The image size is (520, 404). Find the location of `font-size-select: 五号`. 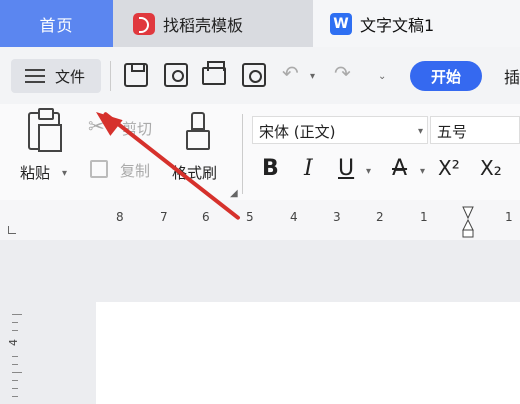

font-size-select: 五号 is located at coordinates (475, 130).